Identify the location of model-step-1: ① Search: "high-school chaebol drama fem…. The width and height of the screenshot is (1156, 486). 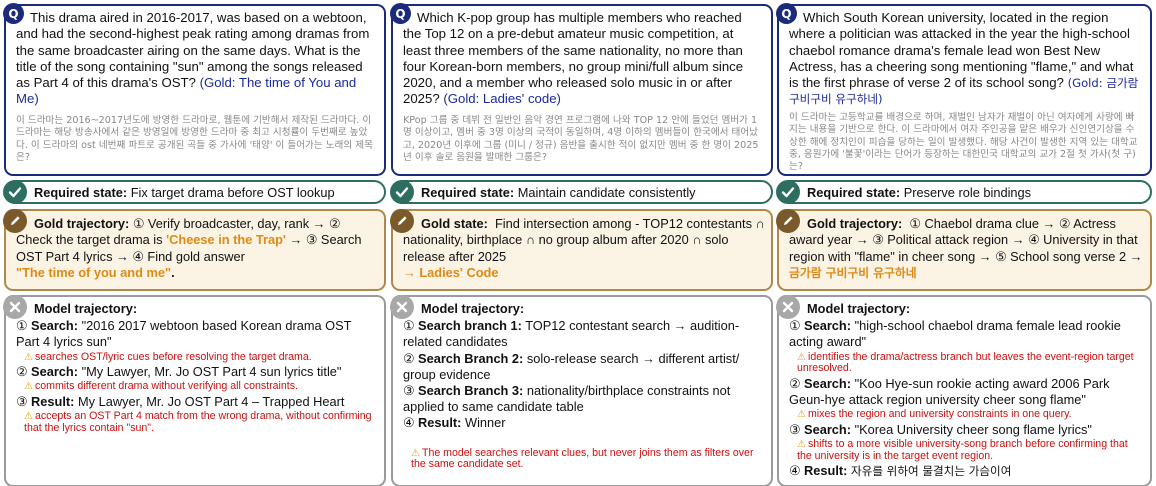
(955, 334).